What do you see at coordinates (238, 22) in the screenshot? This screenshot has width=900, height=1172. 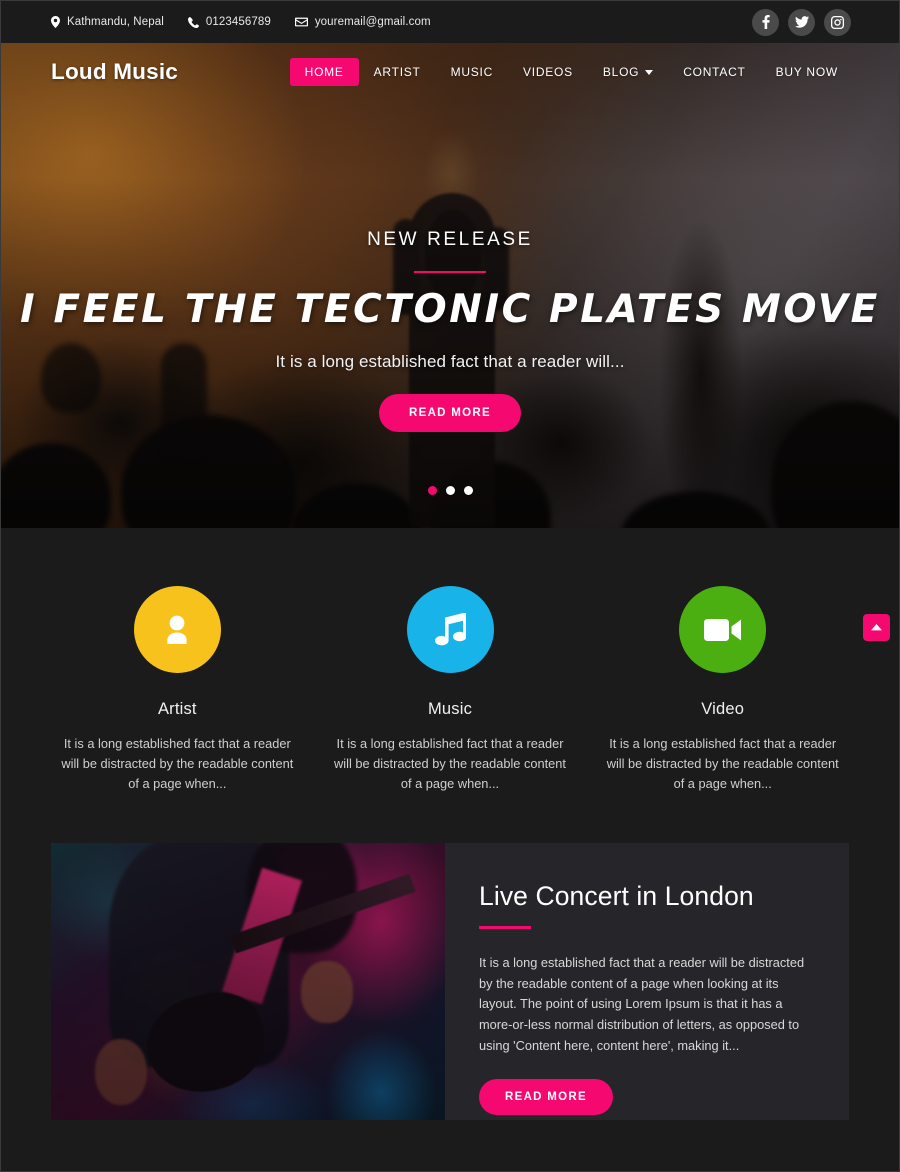 I see `phone-text: 0123456789` at bounding box center [238, 22].